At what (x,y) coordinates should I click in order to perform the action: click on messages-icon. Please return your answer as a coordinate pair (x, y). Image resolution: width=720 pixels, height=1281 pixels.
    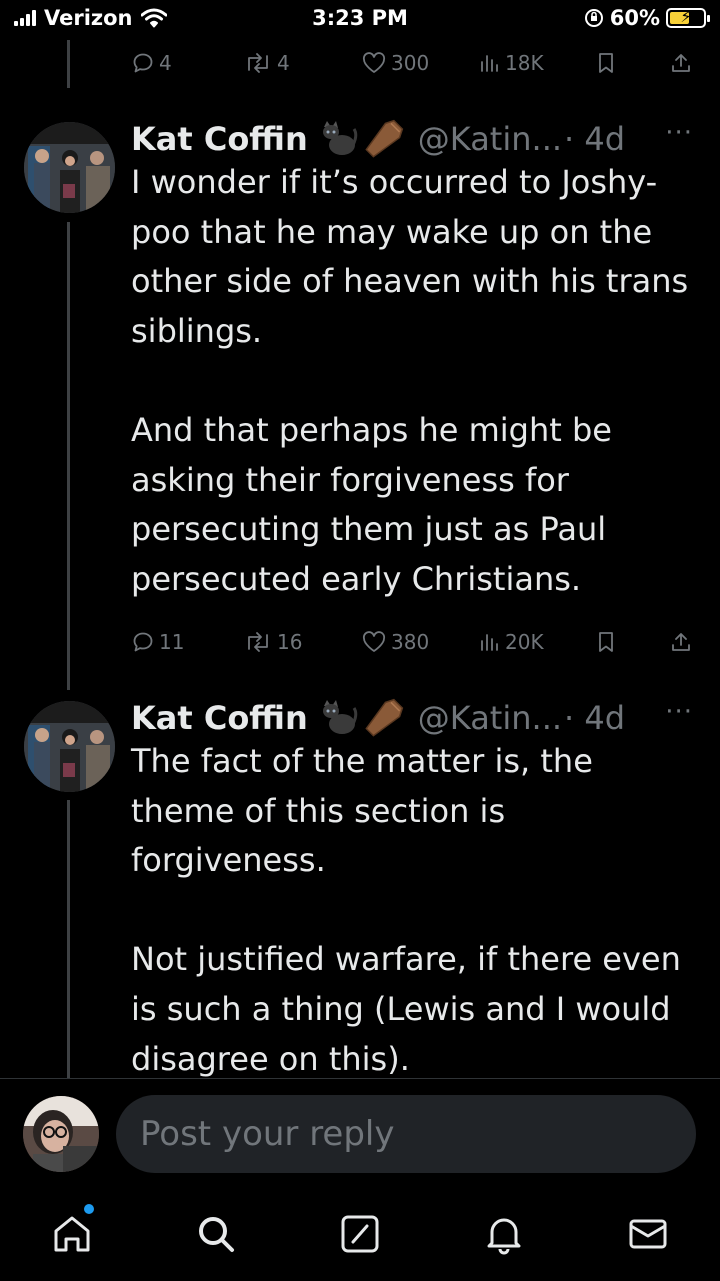
    Looking at the image, I should click on (648, 1234).